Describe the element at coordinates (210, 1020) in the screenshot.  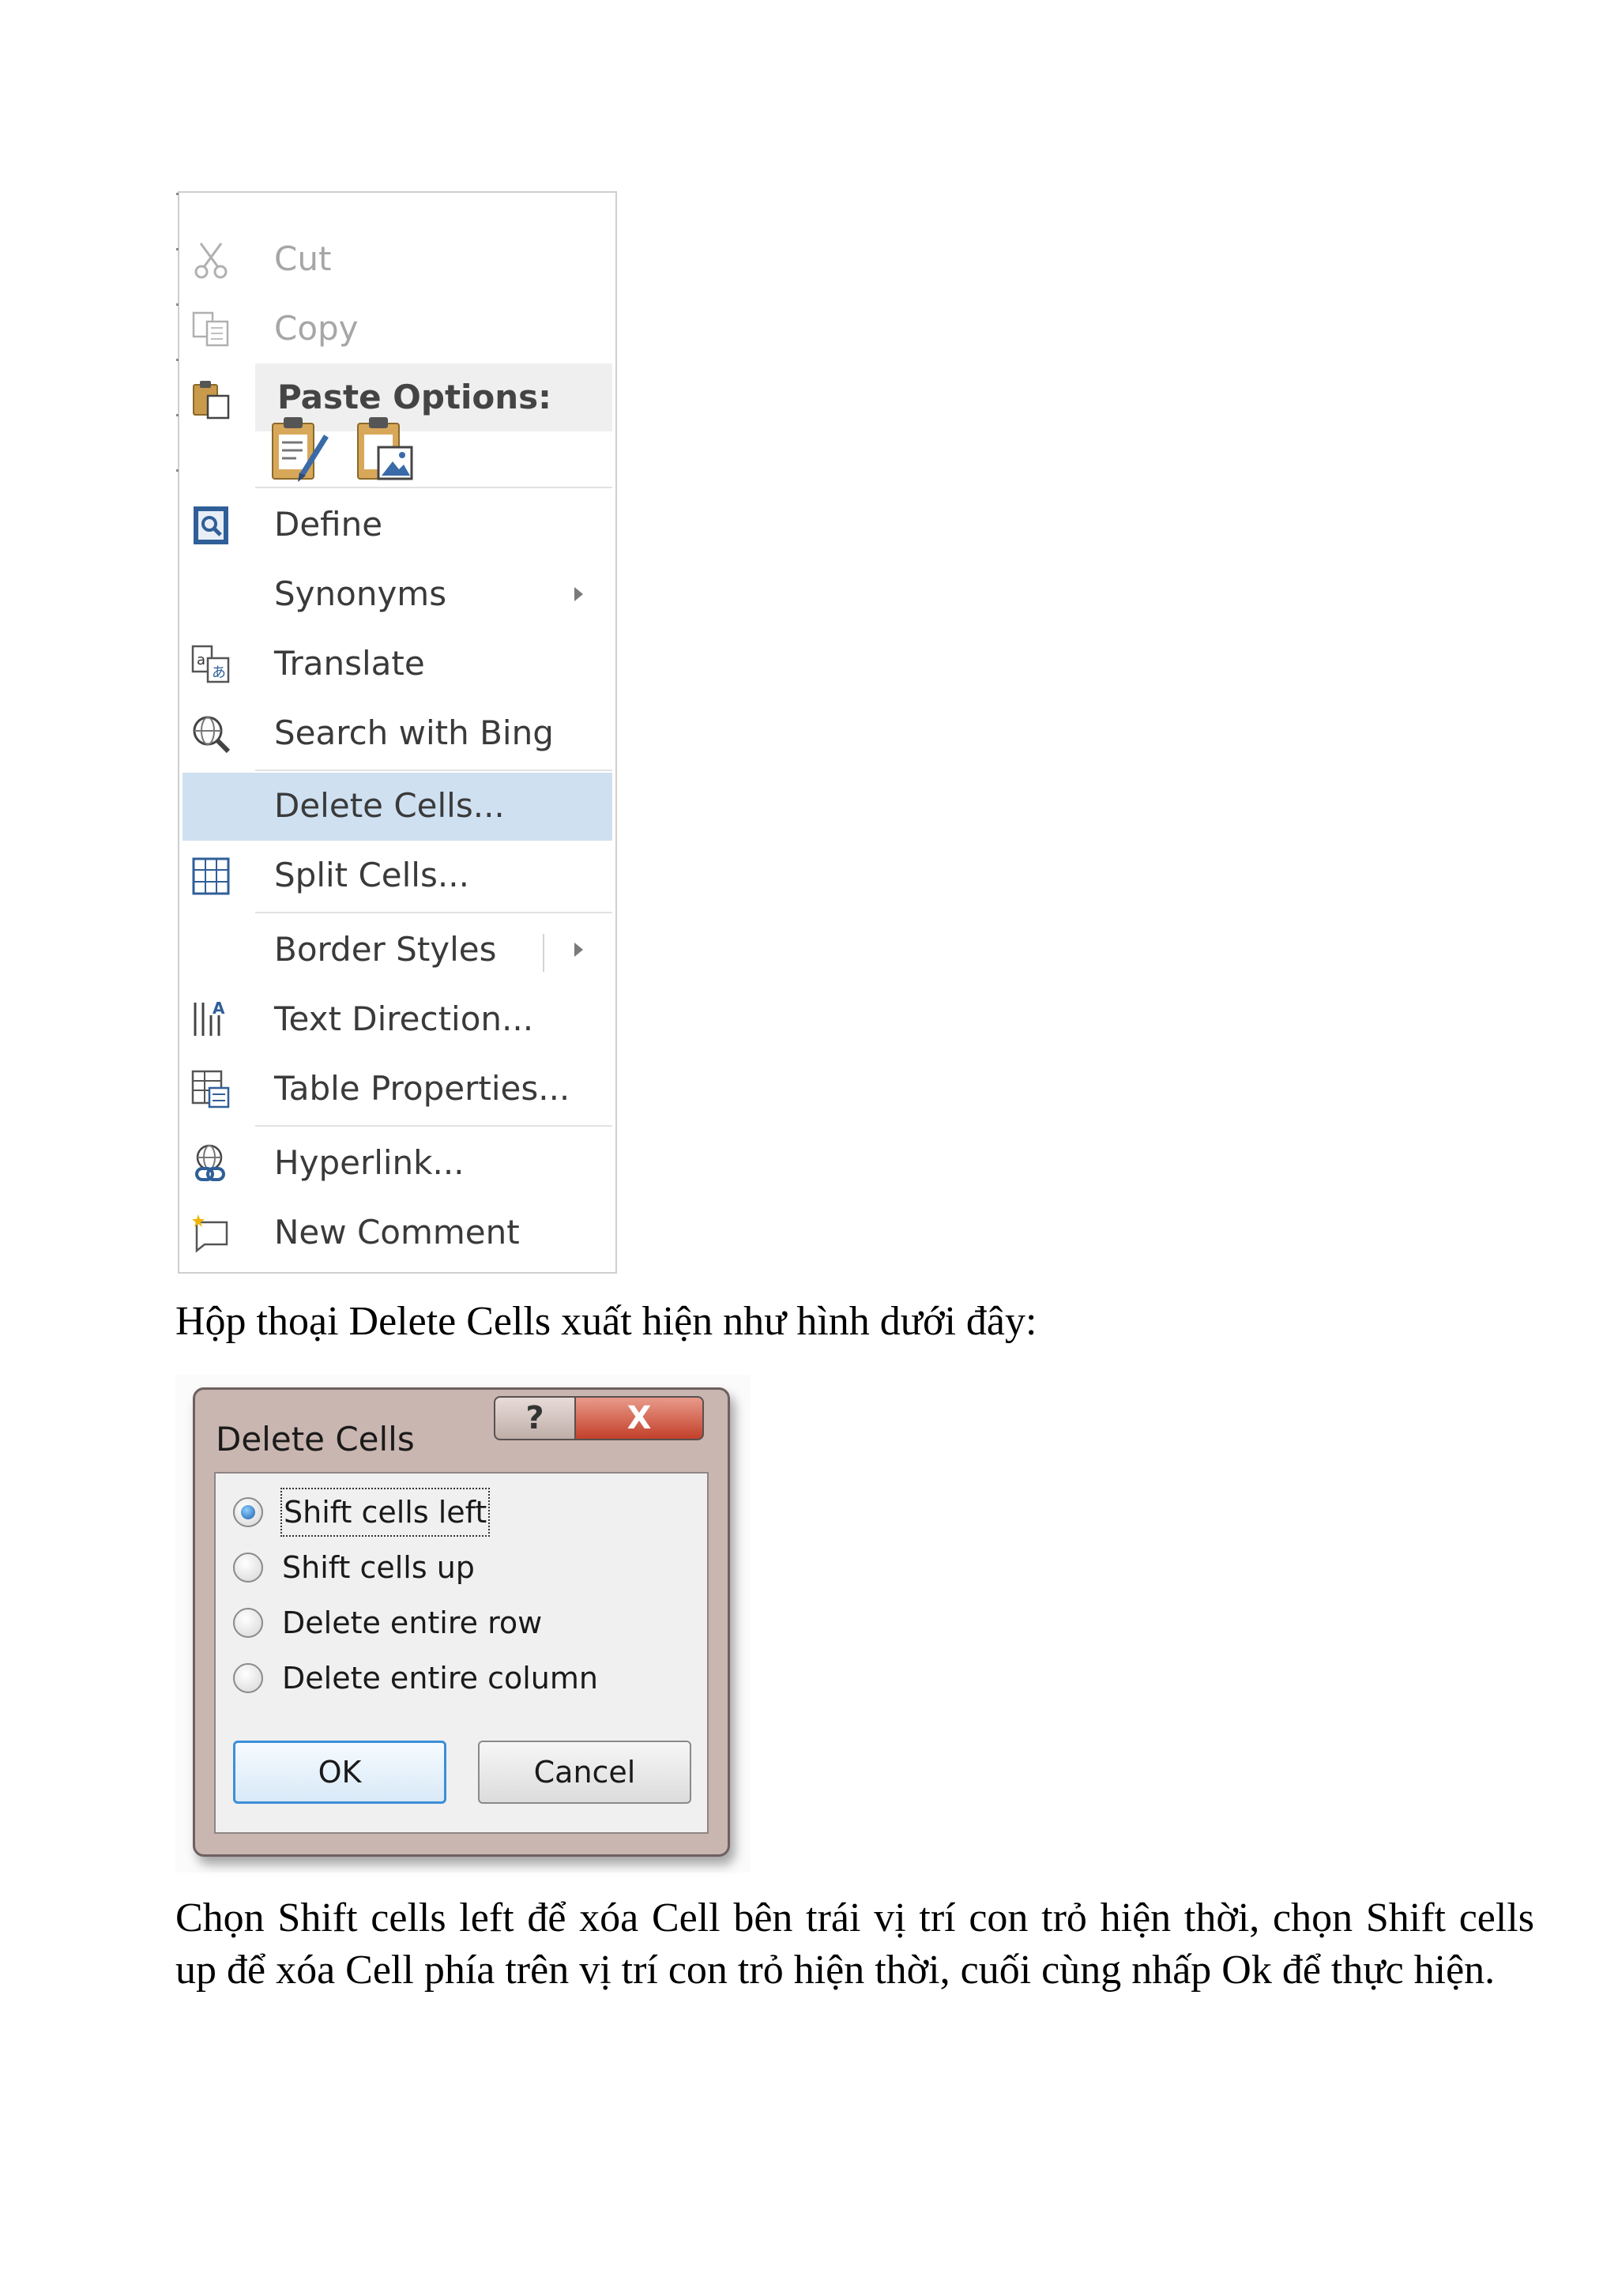
I see `text-direction-icon: A` at that location.